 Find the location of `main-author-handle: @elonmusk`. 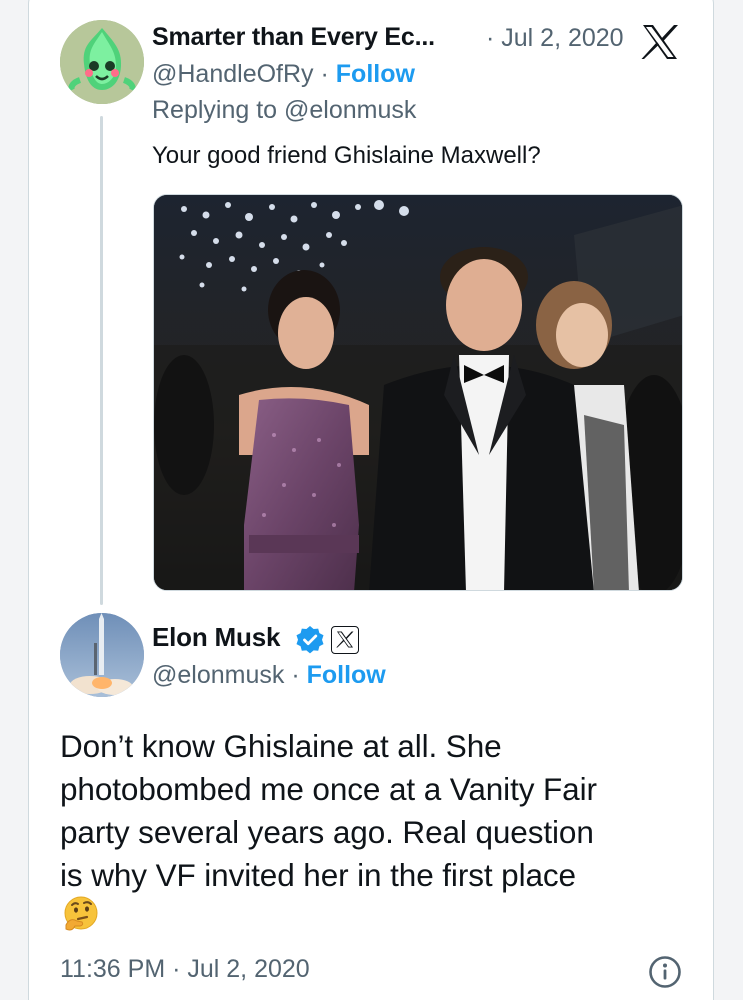

main-author-handle: @elonmusk is located at coordinates (218, 675).